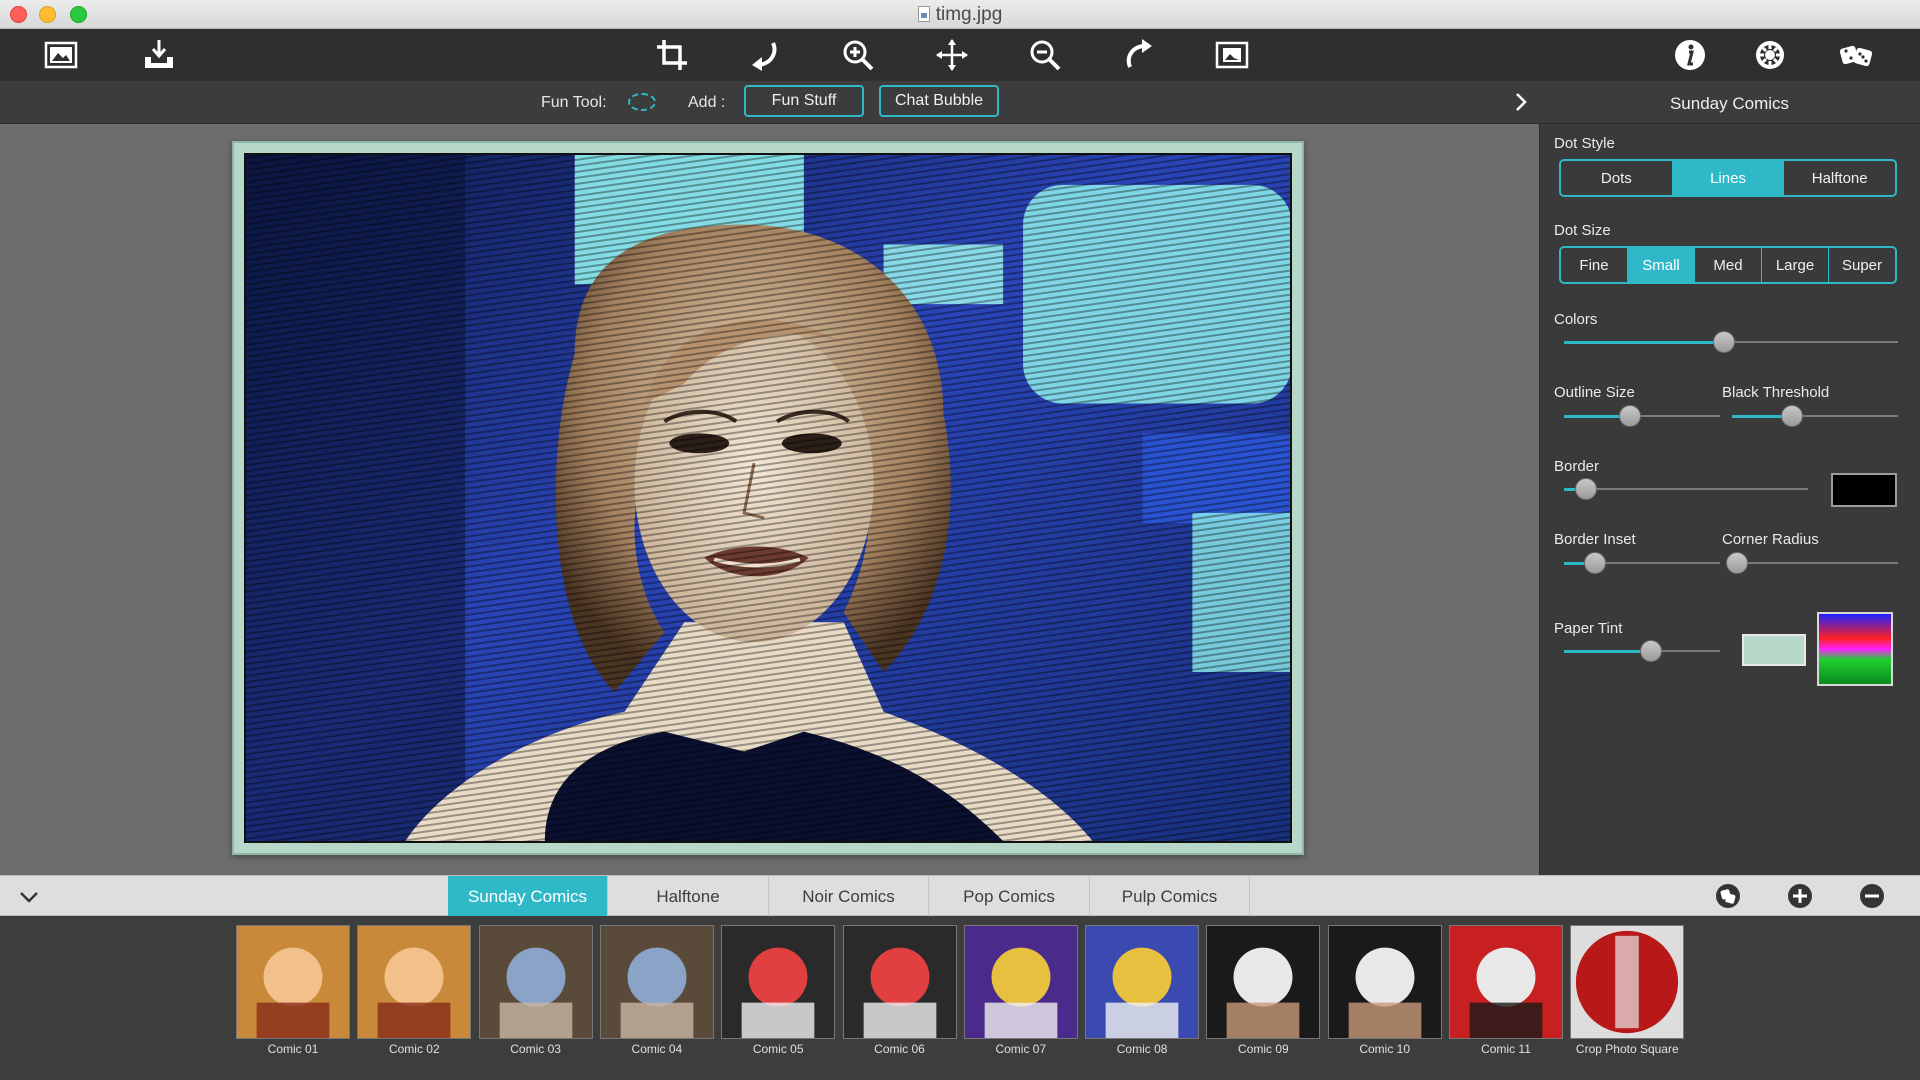  I want to click on title-bar: timg.jpg, so click(960, 14).